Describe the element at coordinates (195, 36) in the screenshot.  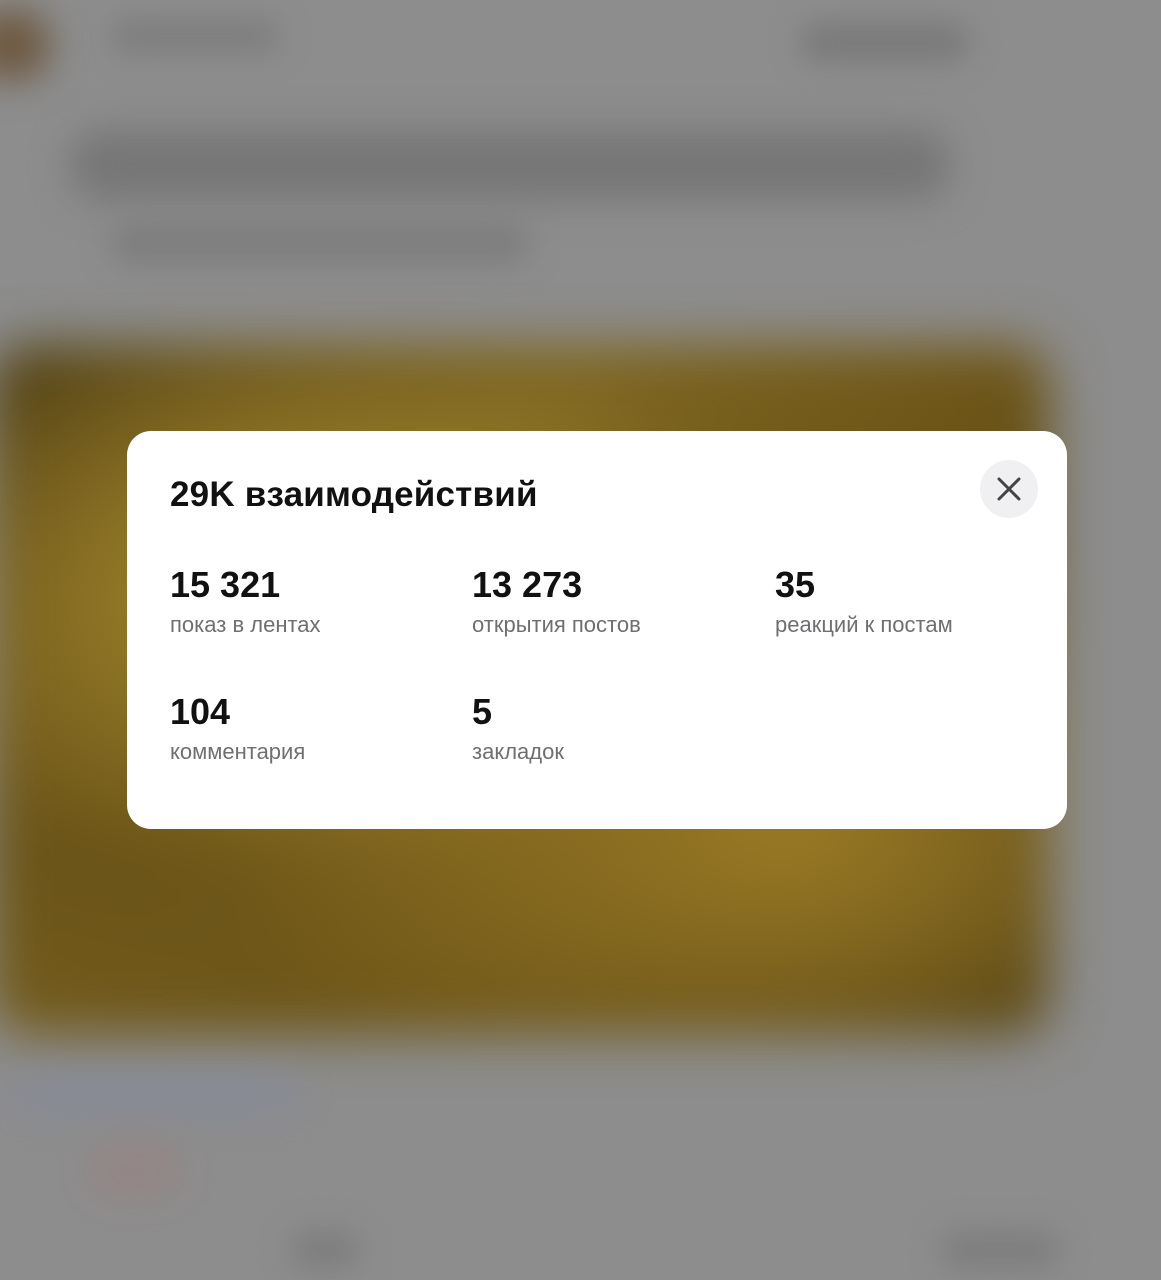
I see `background-header-blur` at that location.